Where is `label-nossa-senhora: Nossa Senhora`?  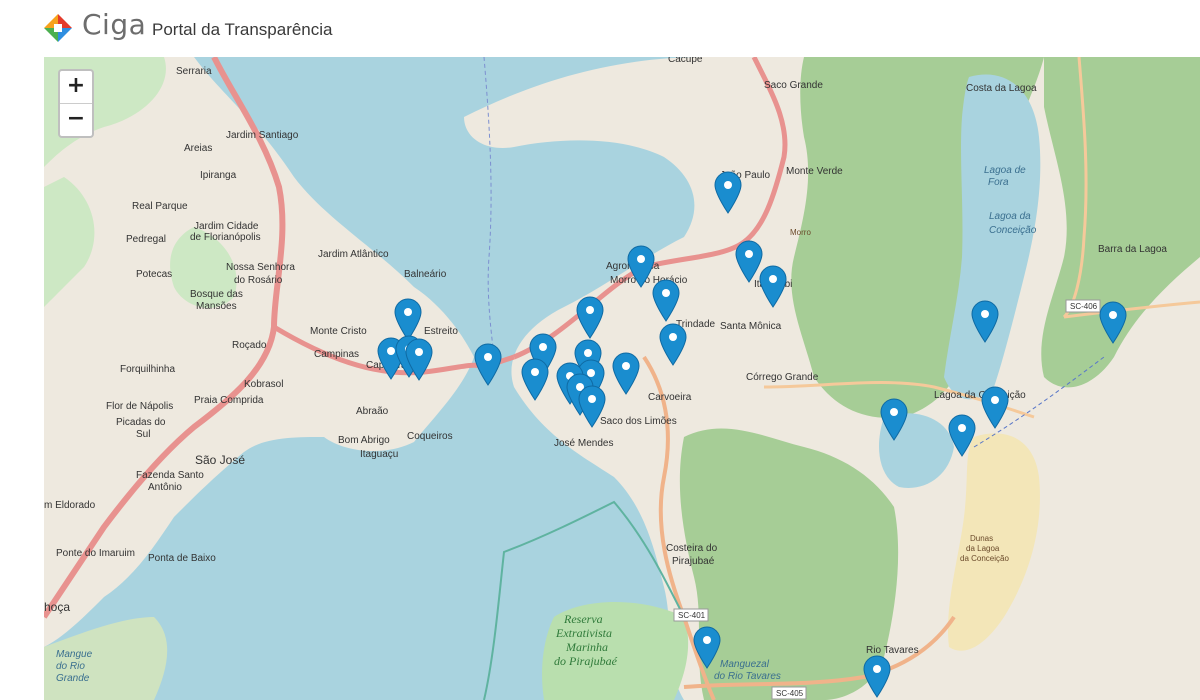
label-nossa-senhora: Nossa Senhora is located at coordinates (260, 267).